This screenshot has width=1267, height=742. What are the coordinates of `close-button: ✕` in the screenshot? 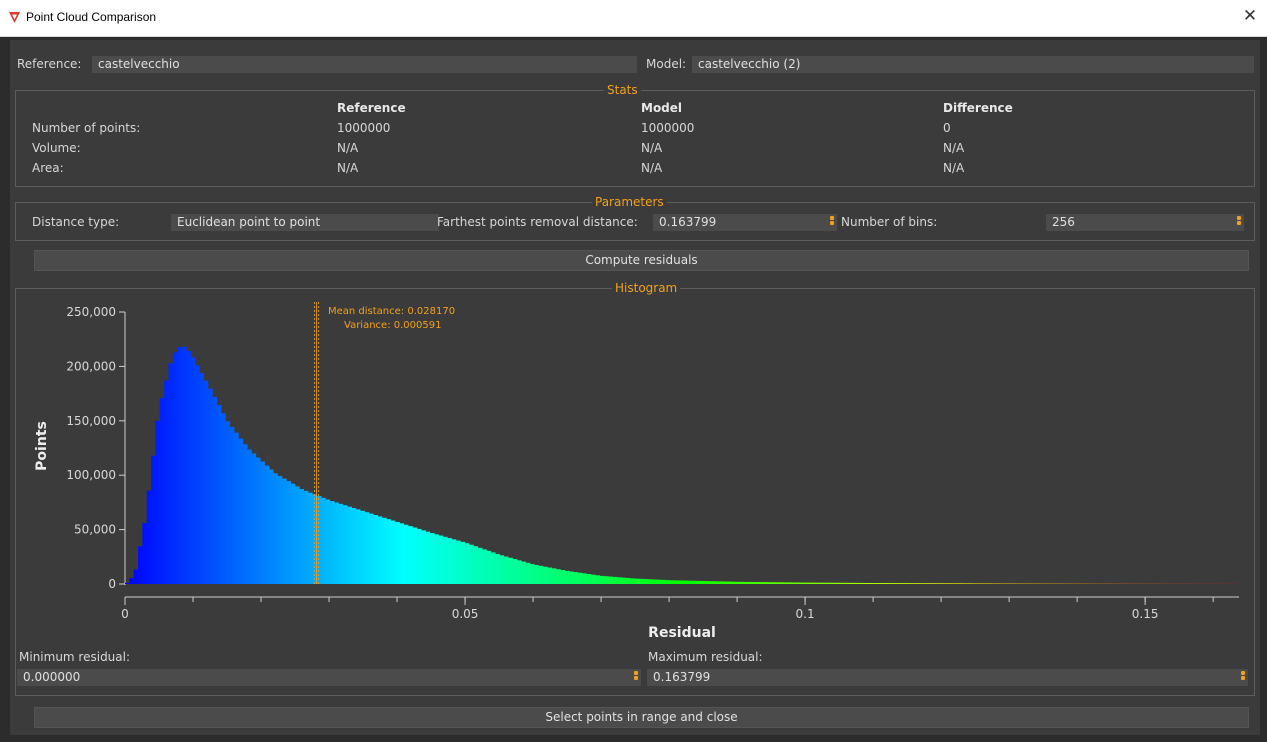 It's located at (1250, 16).